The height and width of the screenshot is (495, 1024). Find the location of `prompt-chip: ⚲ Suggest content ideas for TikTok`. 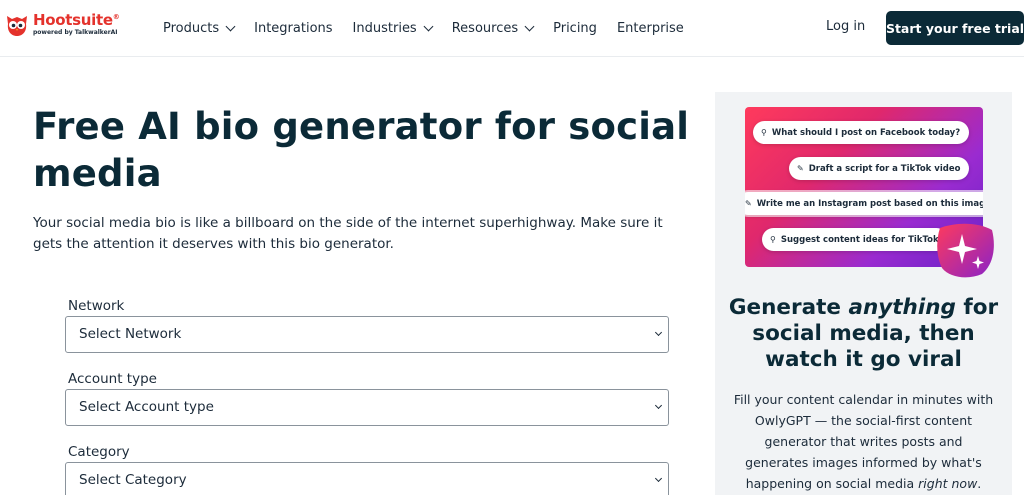

prompt-chip: ⚲ Suggest content ideas for TikTok is located at coordinates (855, 239).